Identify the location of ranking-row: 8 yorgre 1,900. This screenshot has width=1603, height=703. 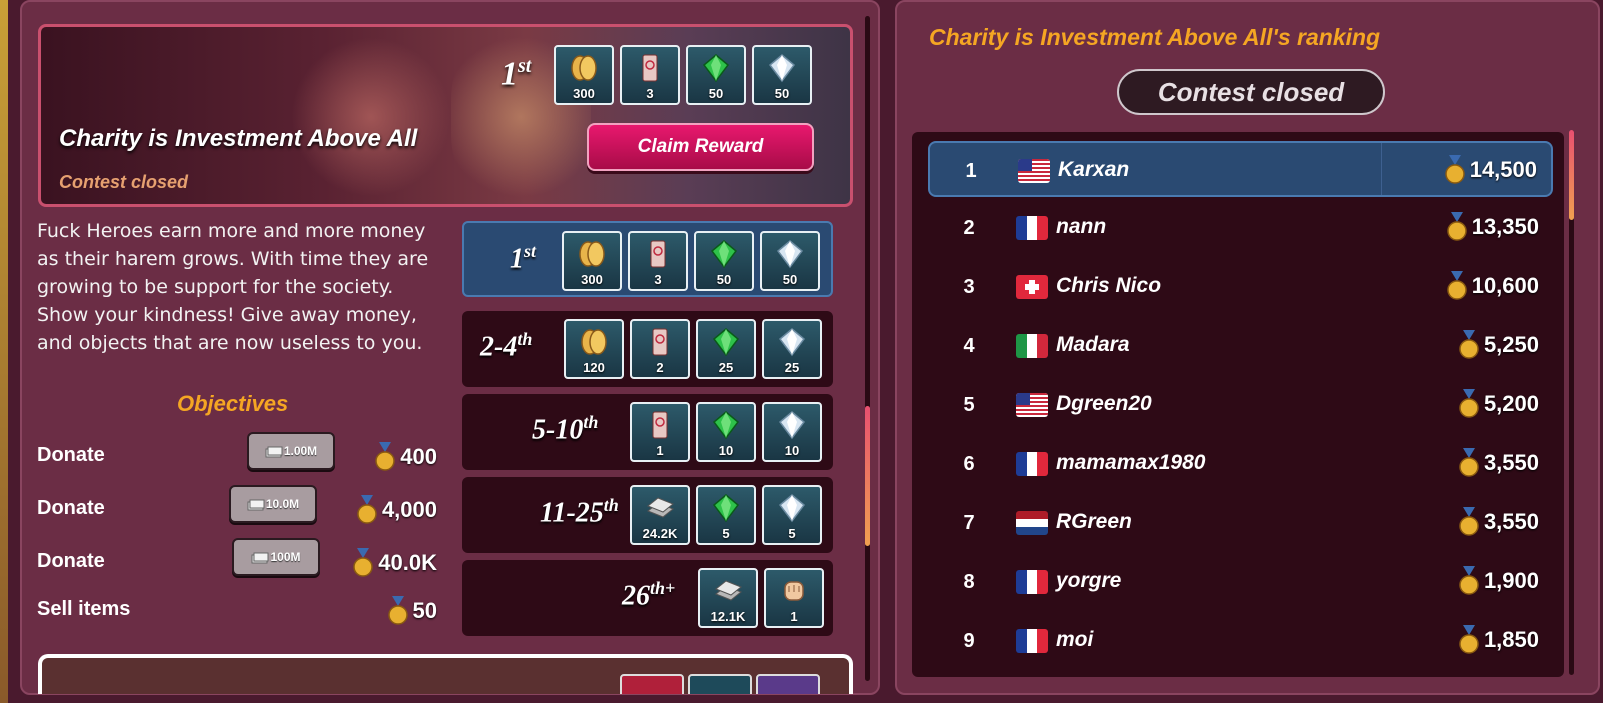
(1240, 582).